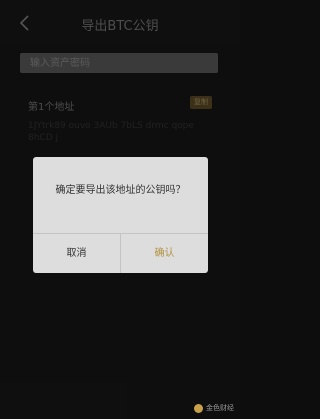 The width and height of the screenshot is (320, 419). Describe the element at coordinates (76, 253) in the screenshot. I see `cancel-button: 取消` at that location.